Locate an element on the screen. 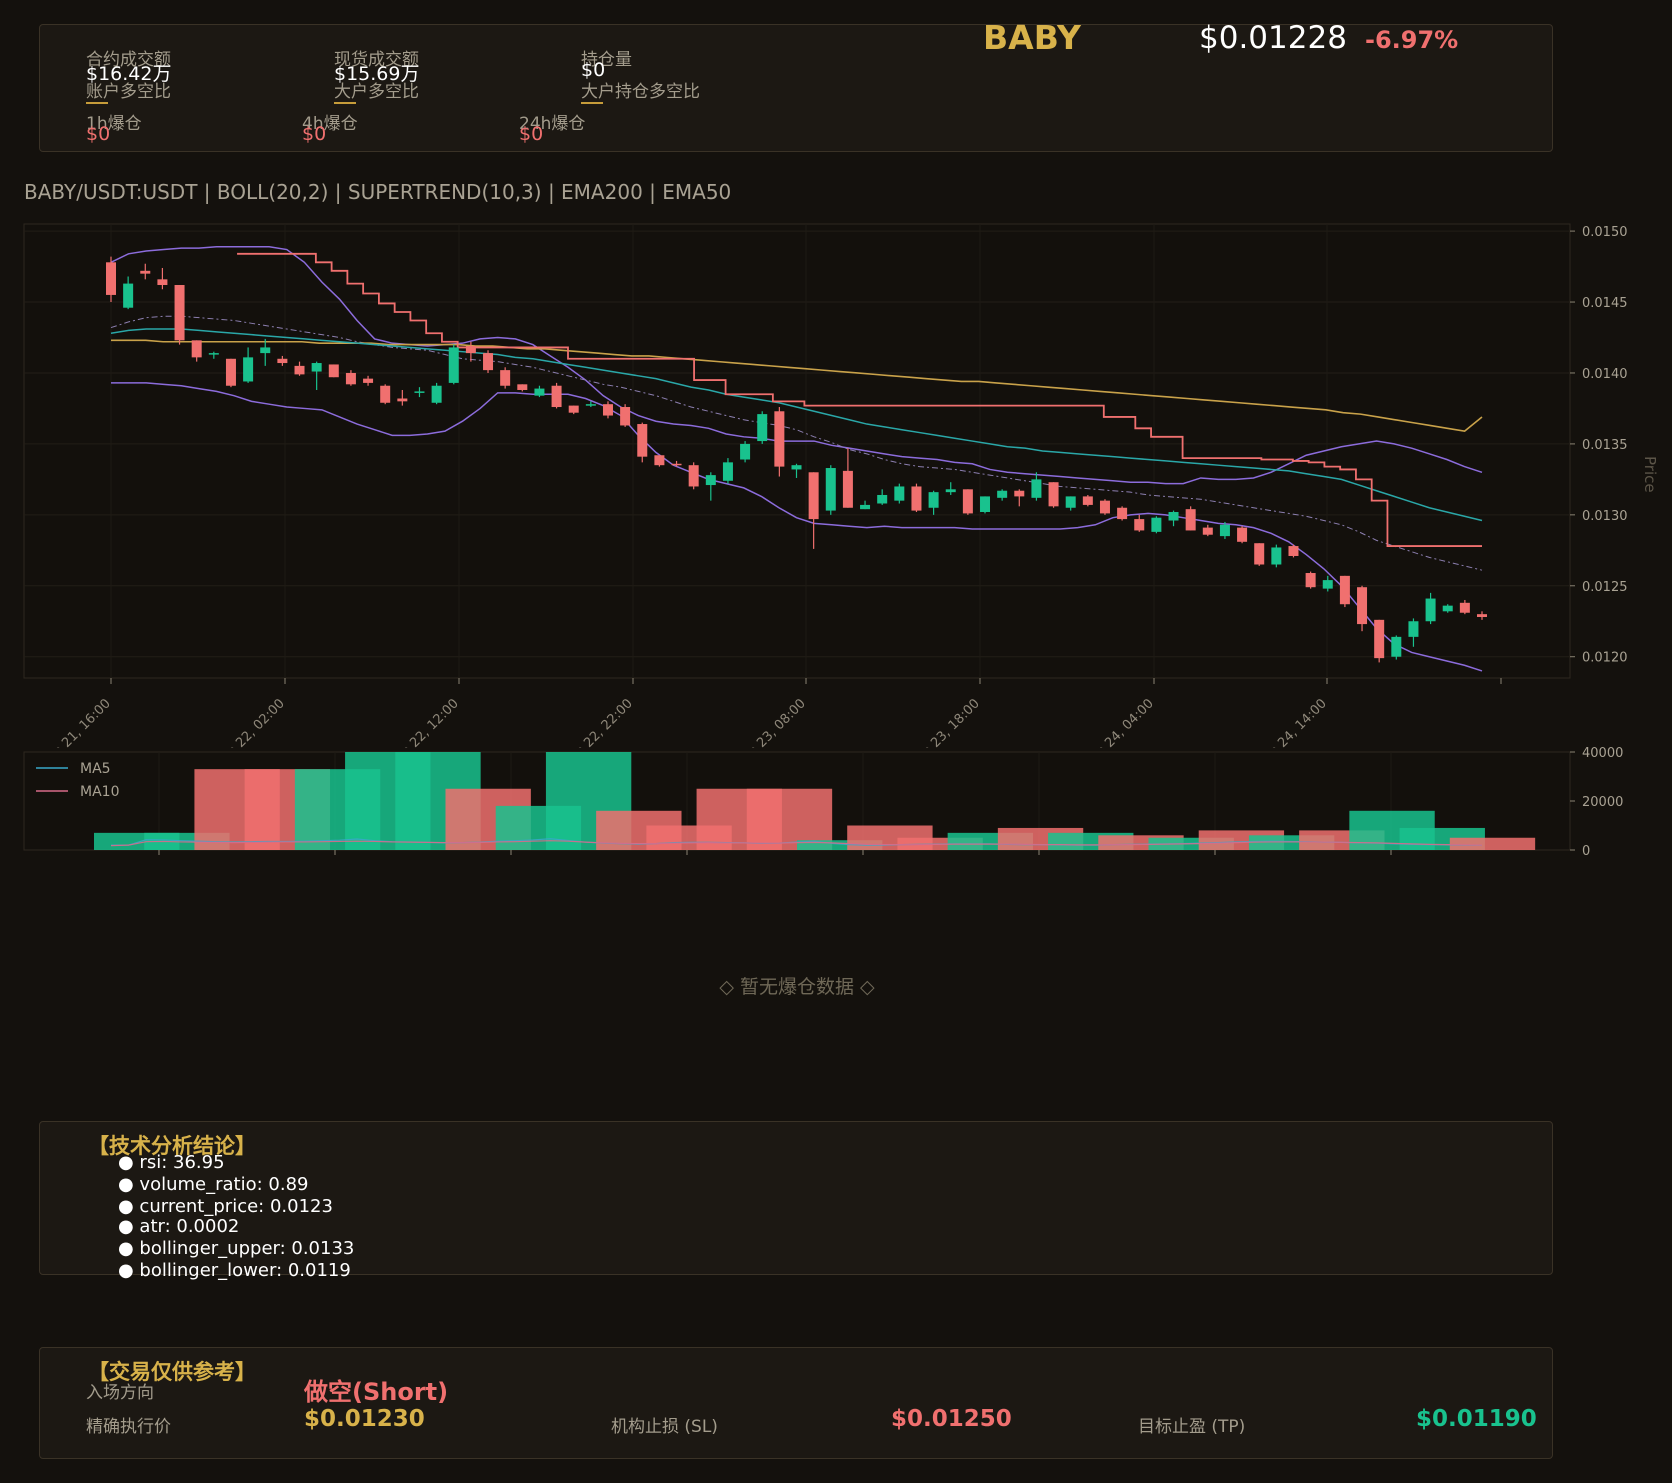 This screenshot has height=1483, width=1672. liquidation-24h-value: $0 is located at coordinates (531, 134).